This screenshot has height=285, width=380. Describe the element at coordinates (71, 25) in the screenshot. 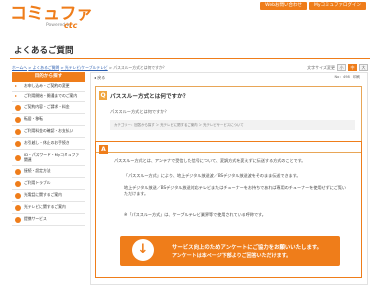

I see `ctc-logo: ctc` at that location.